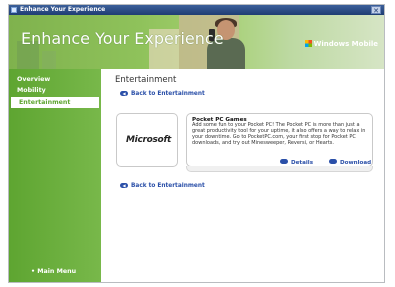 The height and width of the screenshot is (287, 395). What do you see at coordinates (53, 271) in the screenshot?
I see `main-menu-link: • Main Menu` at bounding box center [53, 271].